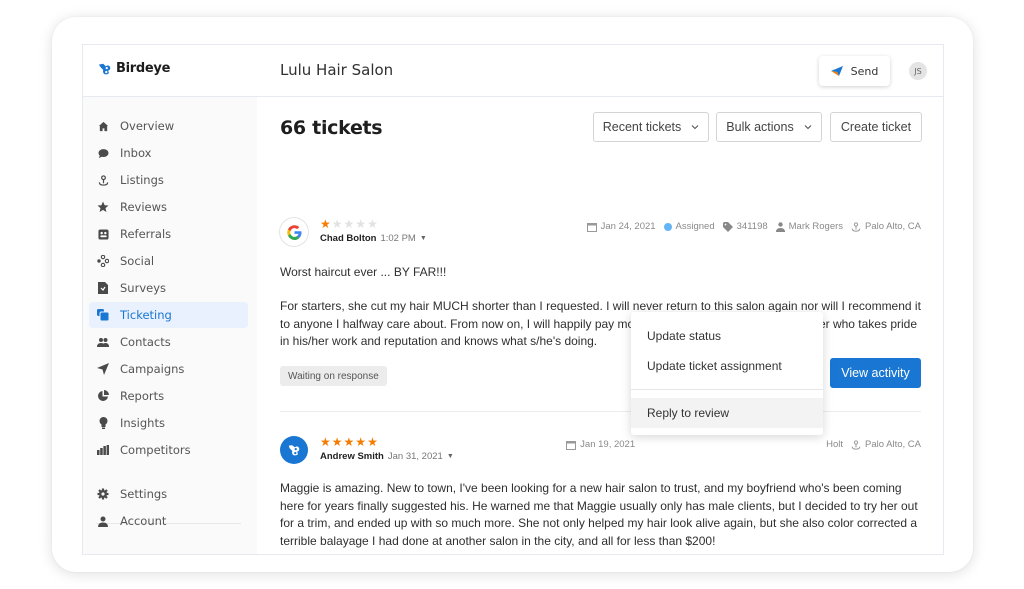 This screenshot has height=589, width=1024. Describe the element at coordinates (103, 288) in the screenshot. I see `survey-icon` at that location.